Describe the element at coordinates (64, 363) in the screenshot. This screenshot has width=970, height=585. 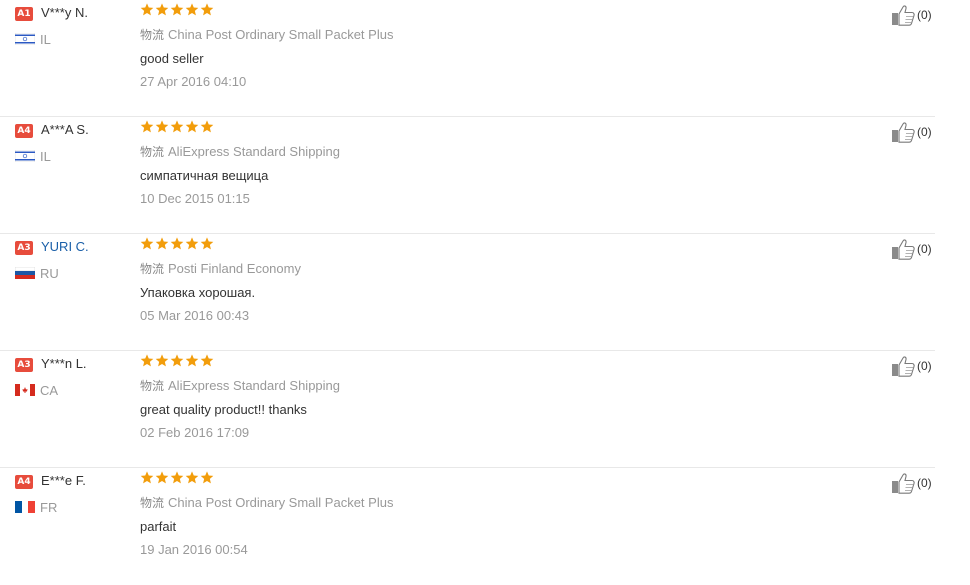
I see `buyer-name: Y***n L.` at that location.